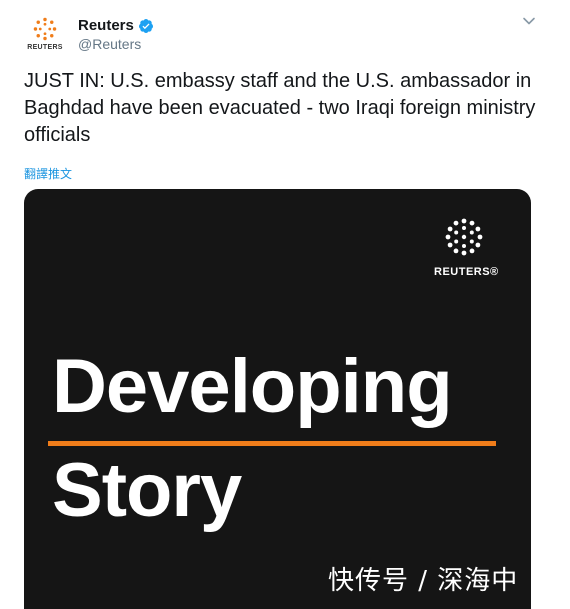  Describe the element at coordinates (529, 21) in the screenshot. I see `chevron-down-icon` at that location.